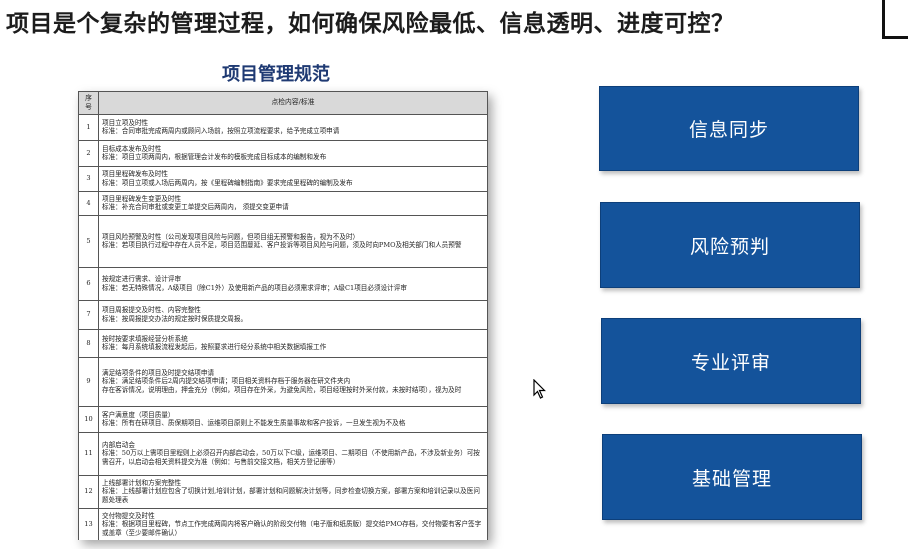 The height and width of the screenshot is (549, 908). I want to click on row-number: 13, so click(88, 523).